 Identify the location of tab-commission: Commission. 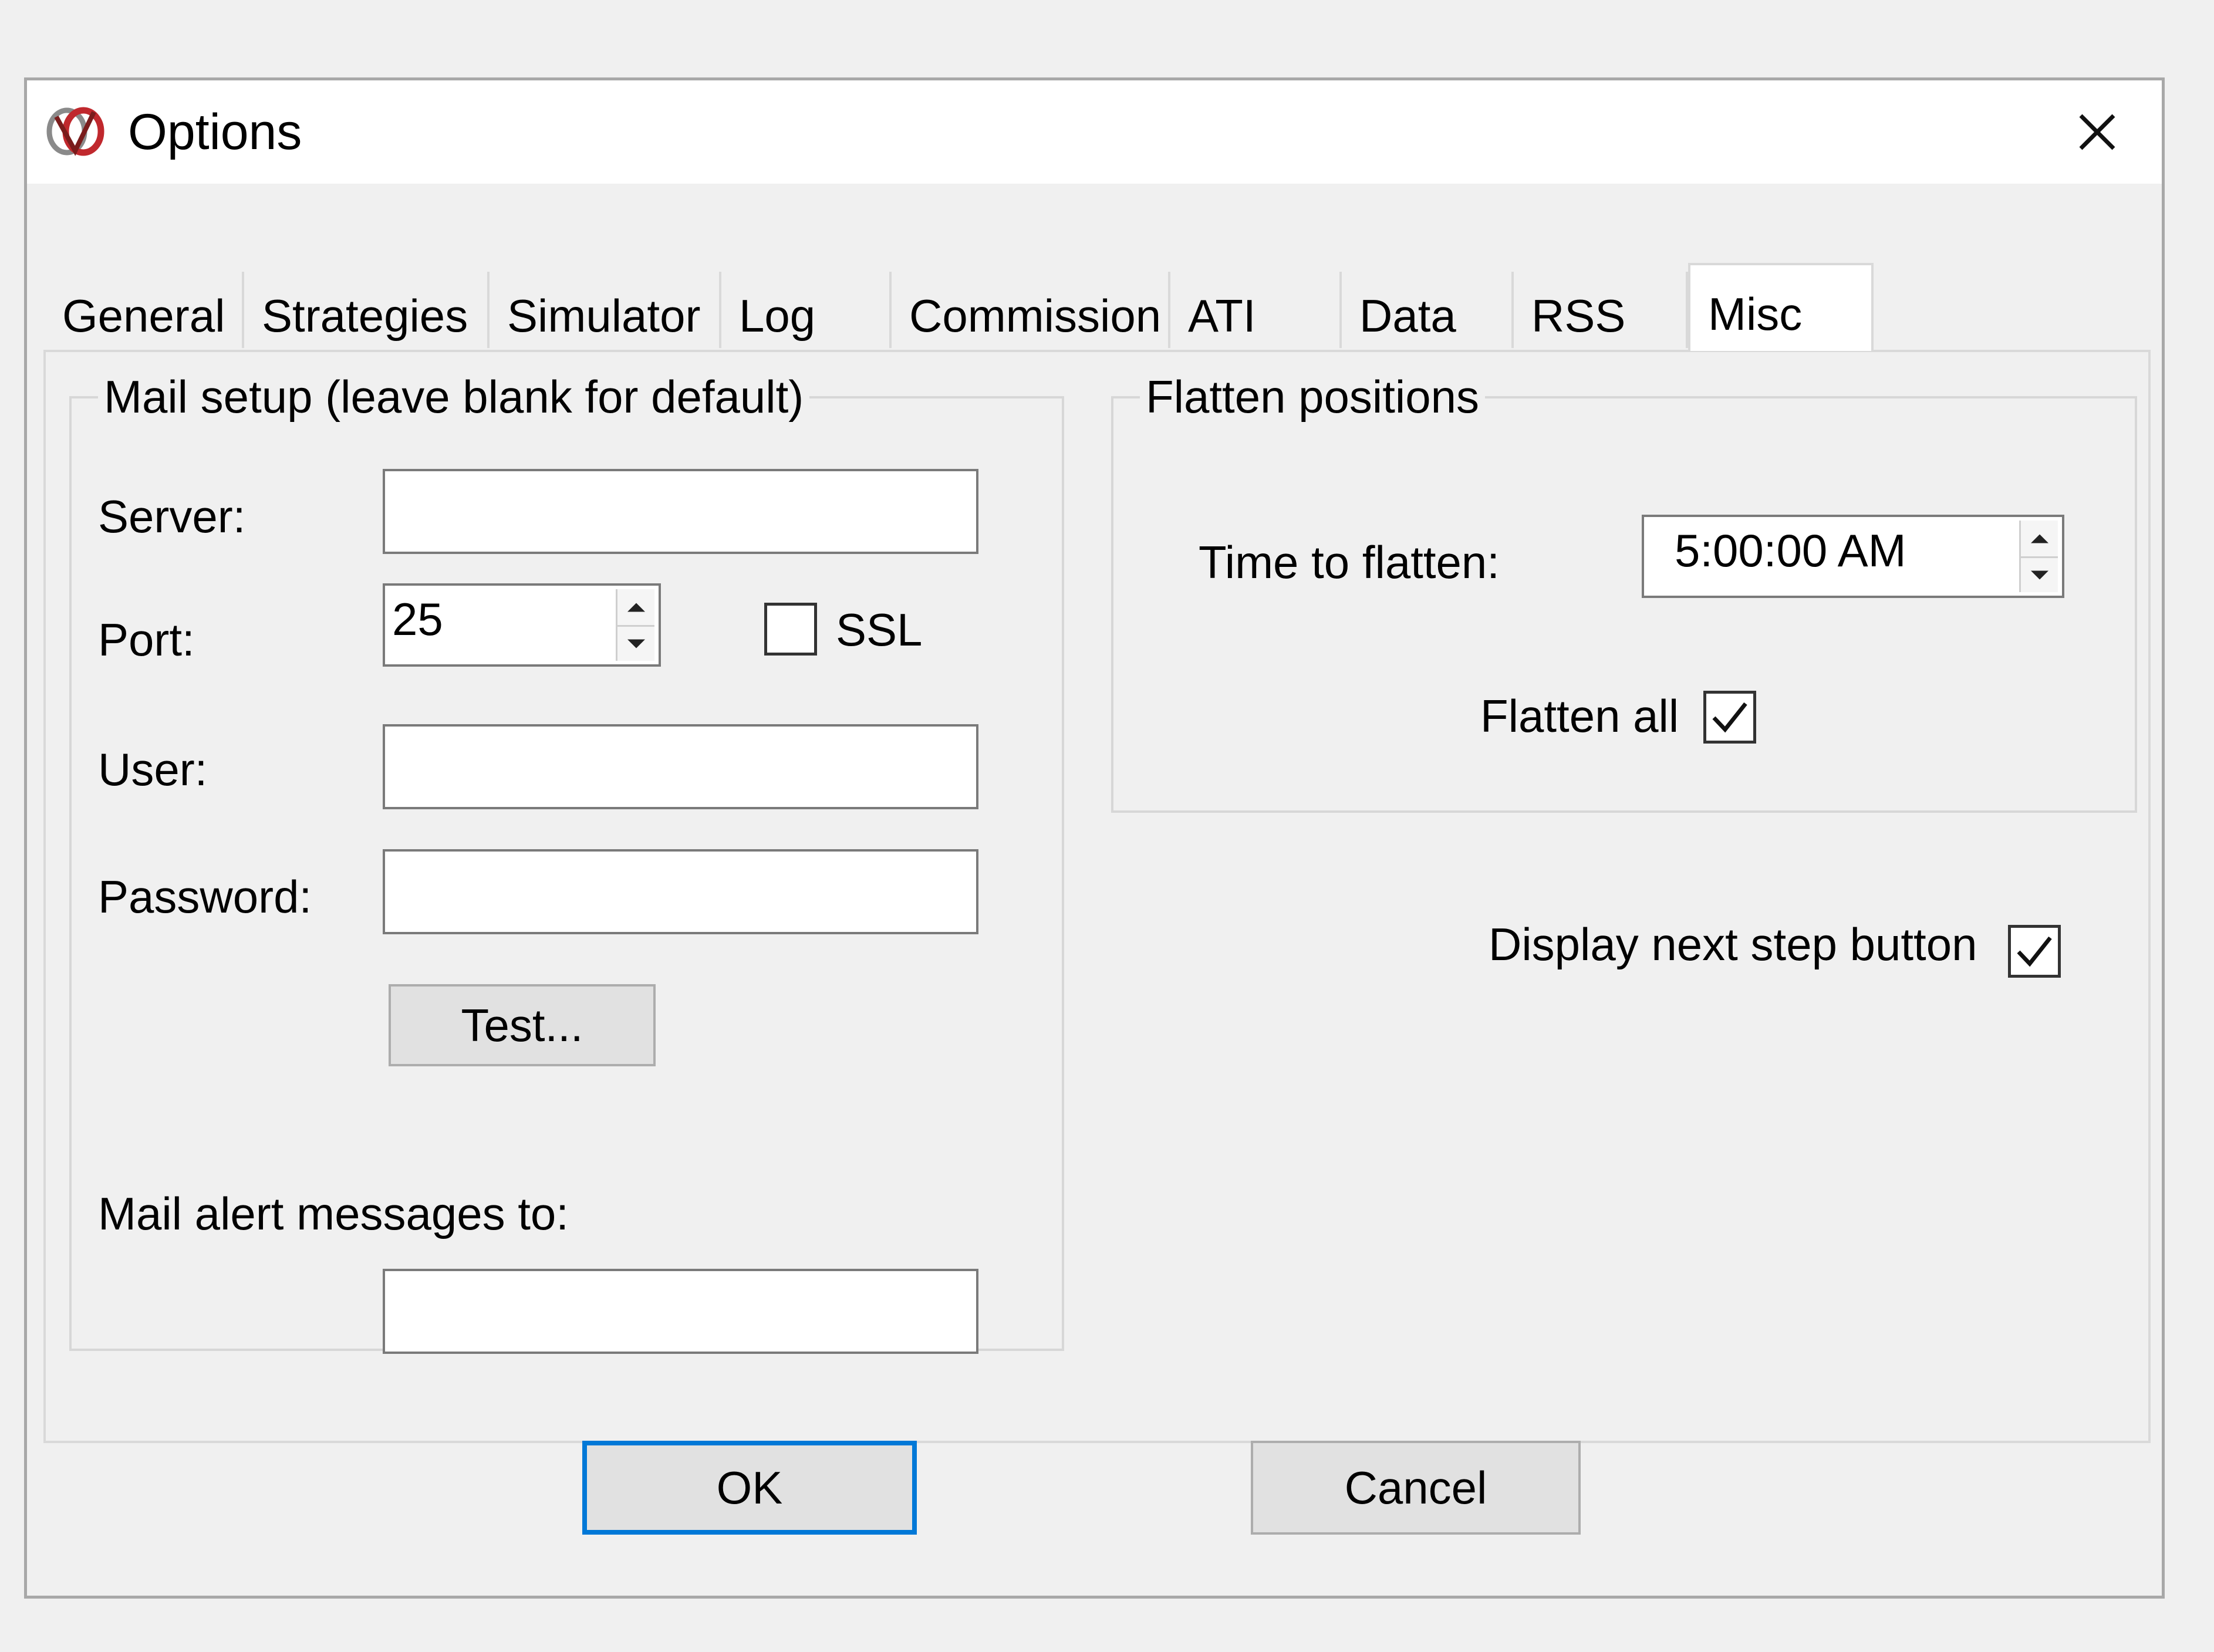
(1031, 310).